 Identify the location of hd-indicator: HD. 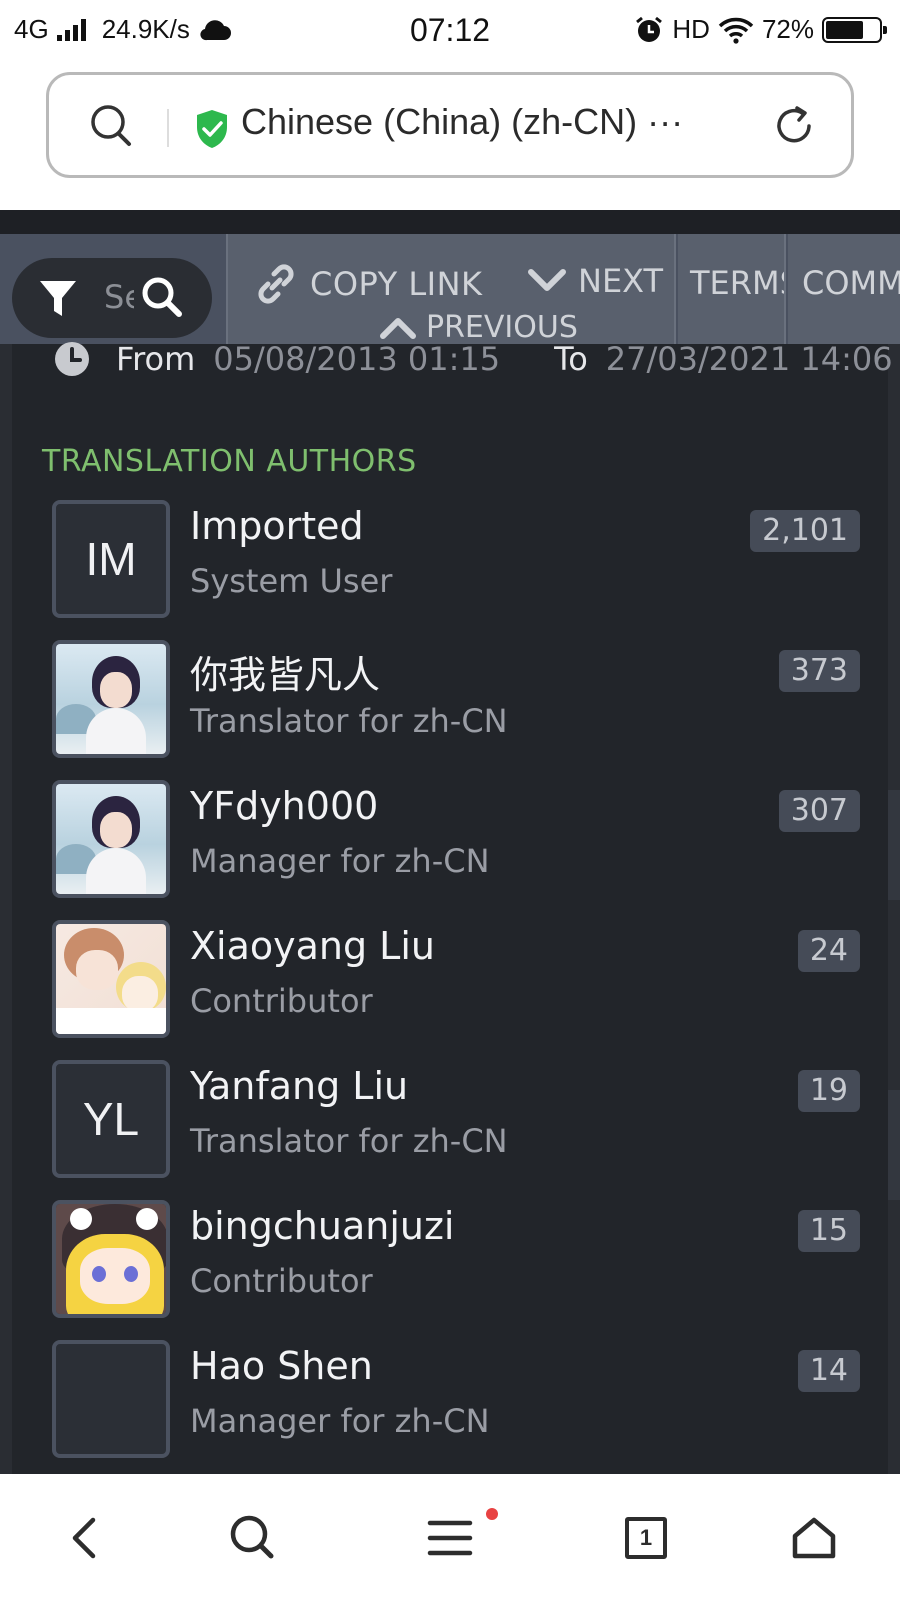
(691, 29).